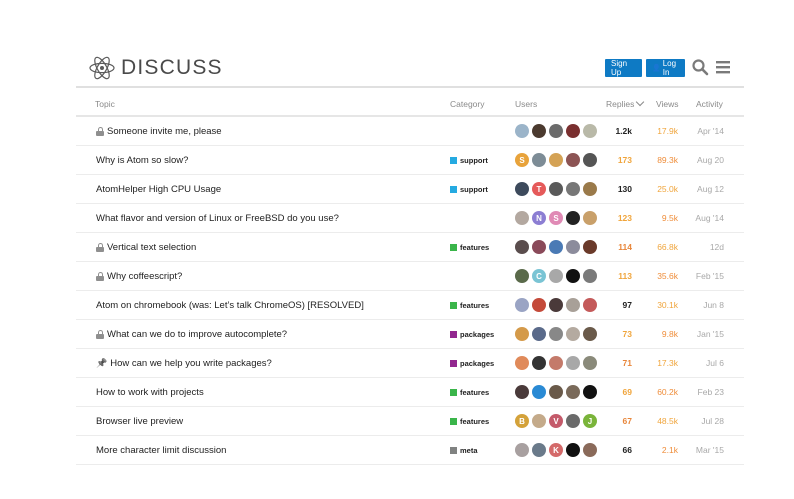 The height and width of the screenshot is (499, 794). Describe the element at coordinates (539, 276) in the screenshot. I see `avatar: C` at that location.